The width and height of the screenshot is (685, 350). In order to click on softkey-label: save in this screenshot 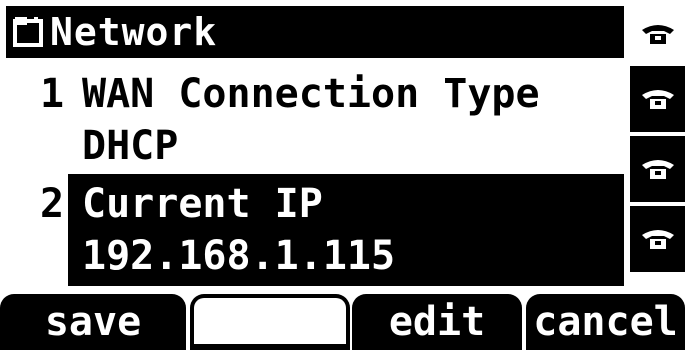, I will do `click(93, 322)`.